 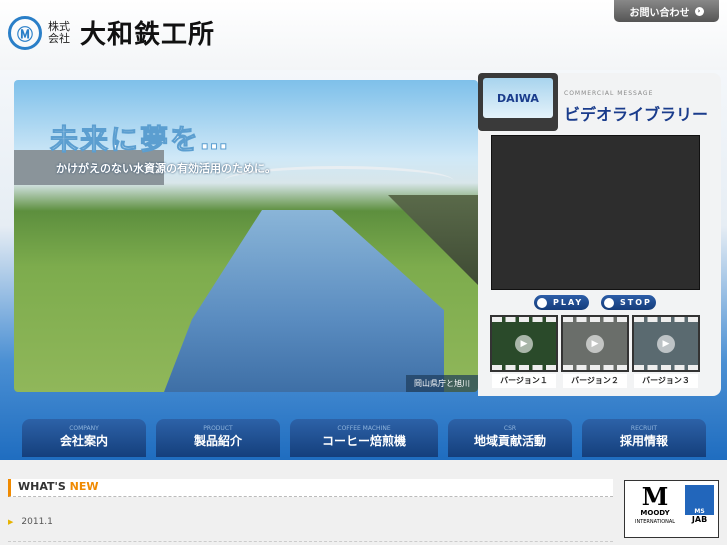 I want to click on logo-prefix: 株式 会社, so click(x=59, y=32).